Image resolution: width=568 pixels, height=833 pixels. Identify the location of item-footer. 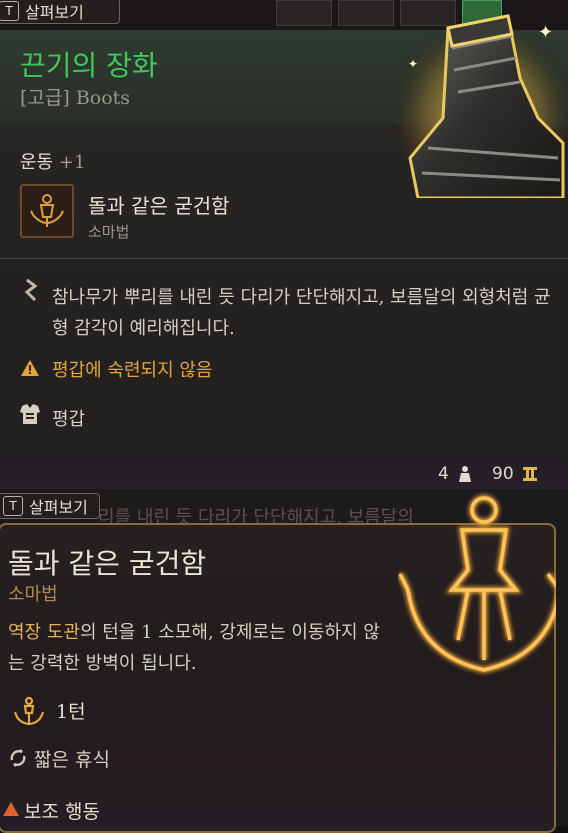
(284, 472).